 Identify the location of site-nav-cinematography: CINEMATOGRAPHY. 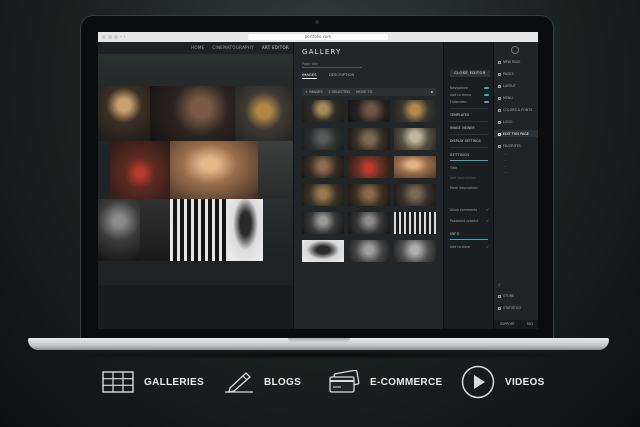
(232, 48).